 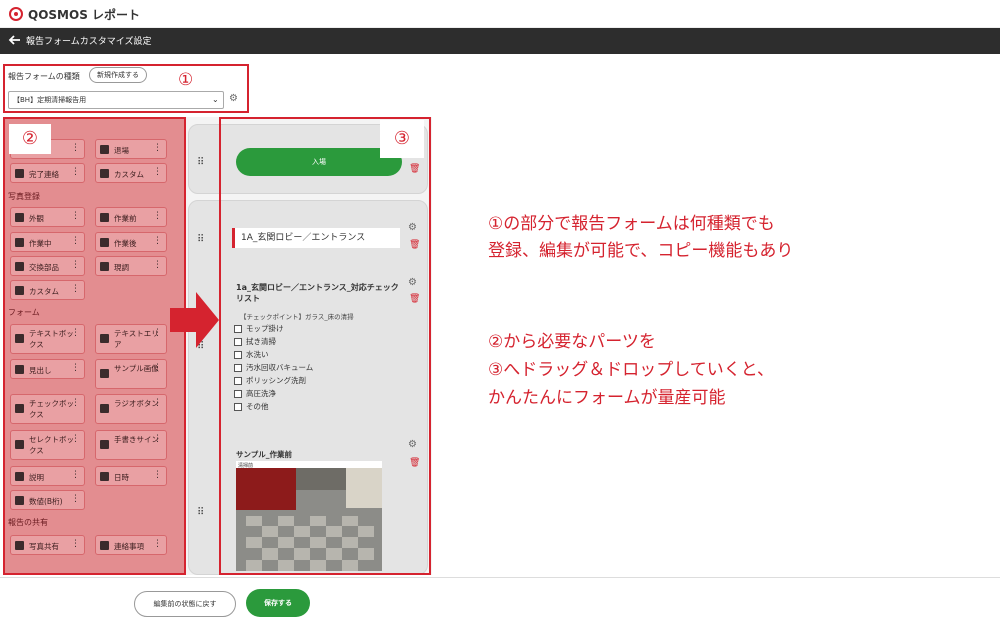 What do you see at coordinates (185, 604) in the screenshot?
I see `revert-button: 編集前の状態に戻す` at bounding box center [185, 604].